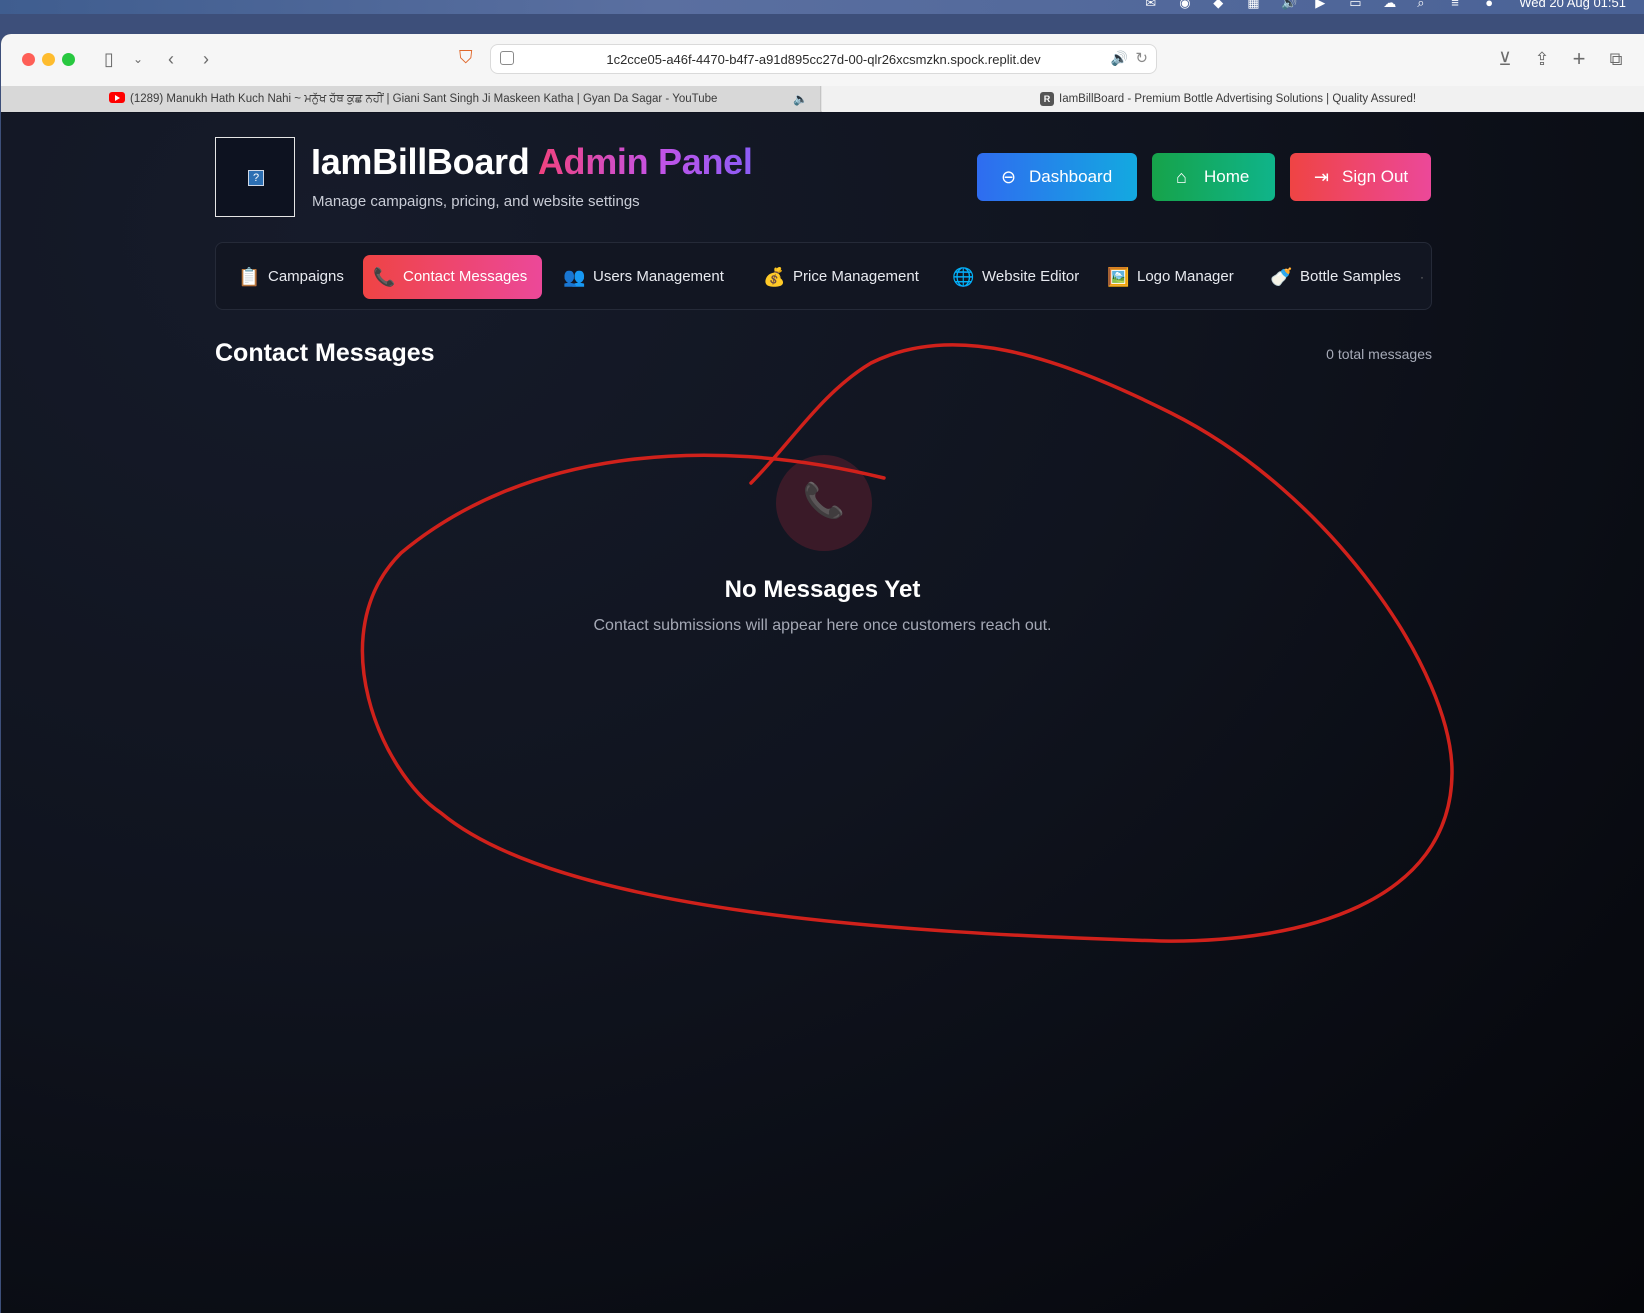  I want to click on nav-website-editor: 🌐 Website Editor, so click(1016, 277).